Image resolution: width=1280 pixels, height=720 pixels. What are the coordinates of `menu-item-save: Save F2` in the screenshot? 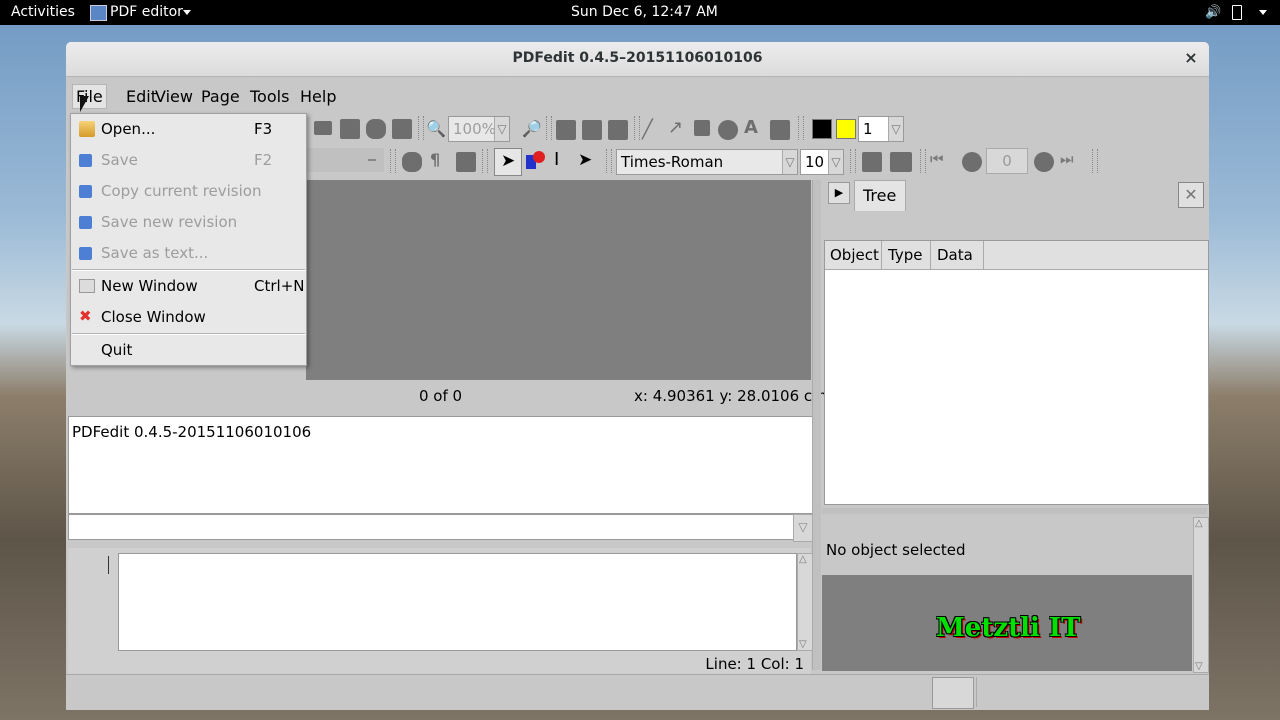 It's located at (188, 160).